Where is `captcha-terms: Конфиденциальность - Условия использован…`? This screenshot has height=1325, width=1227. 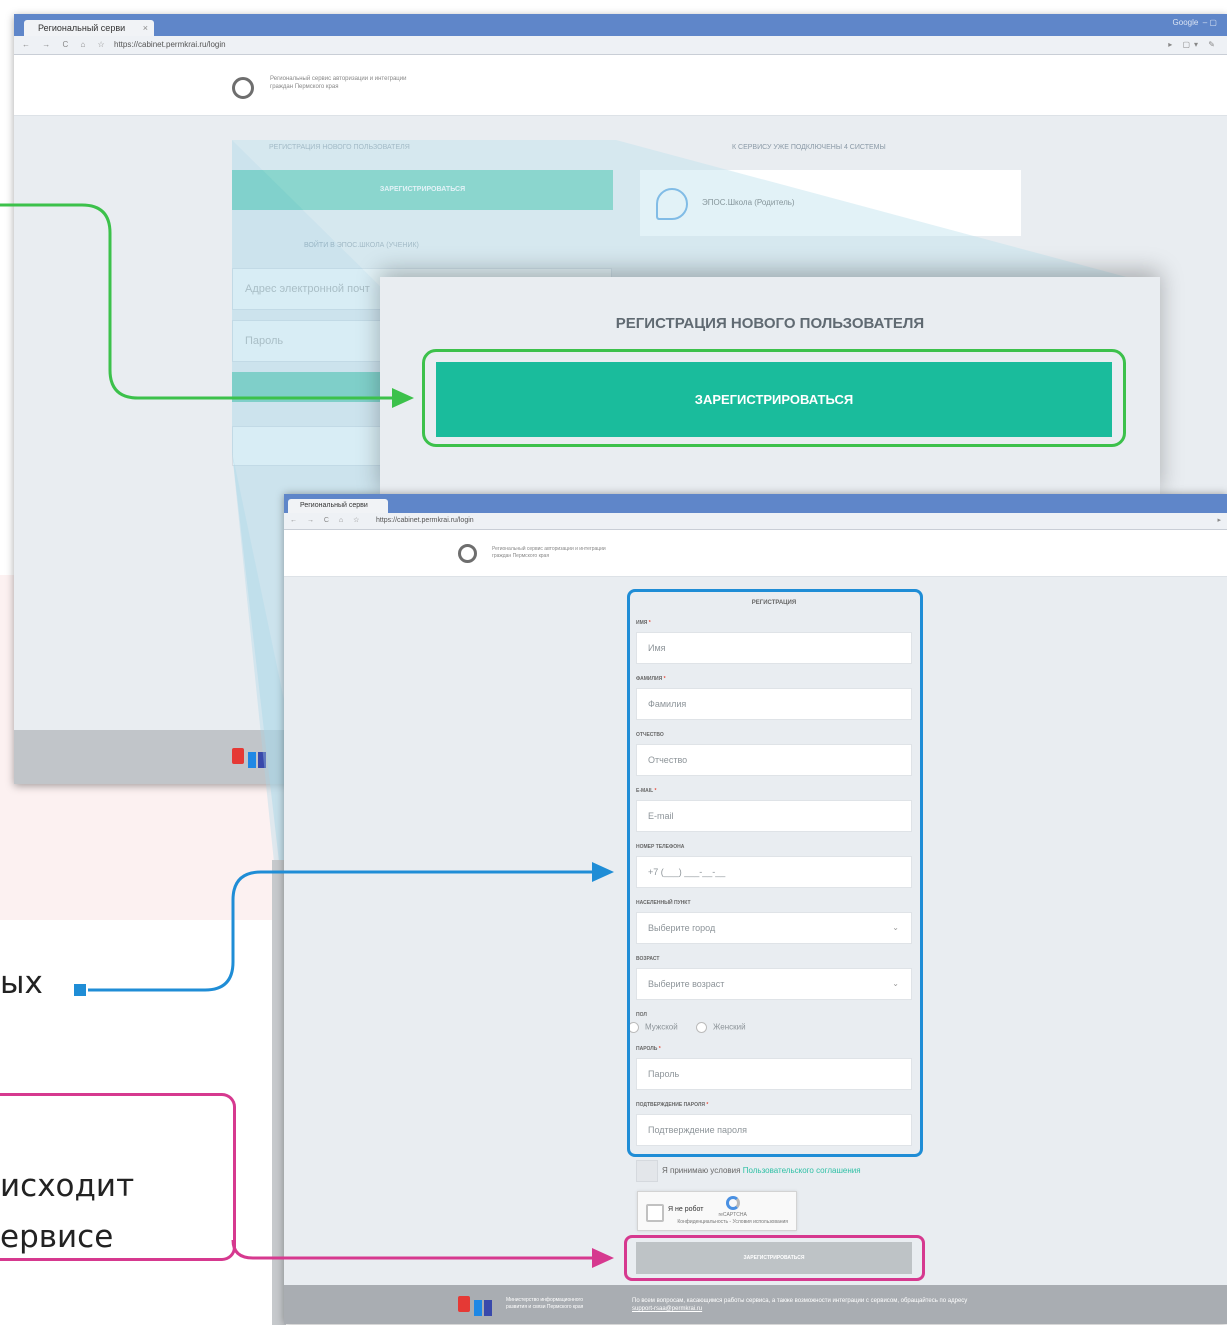 captcha-terms: Конфиденциальность - Условия использован… is located at coordinates (732, 1222).